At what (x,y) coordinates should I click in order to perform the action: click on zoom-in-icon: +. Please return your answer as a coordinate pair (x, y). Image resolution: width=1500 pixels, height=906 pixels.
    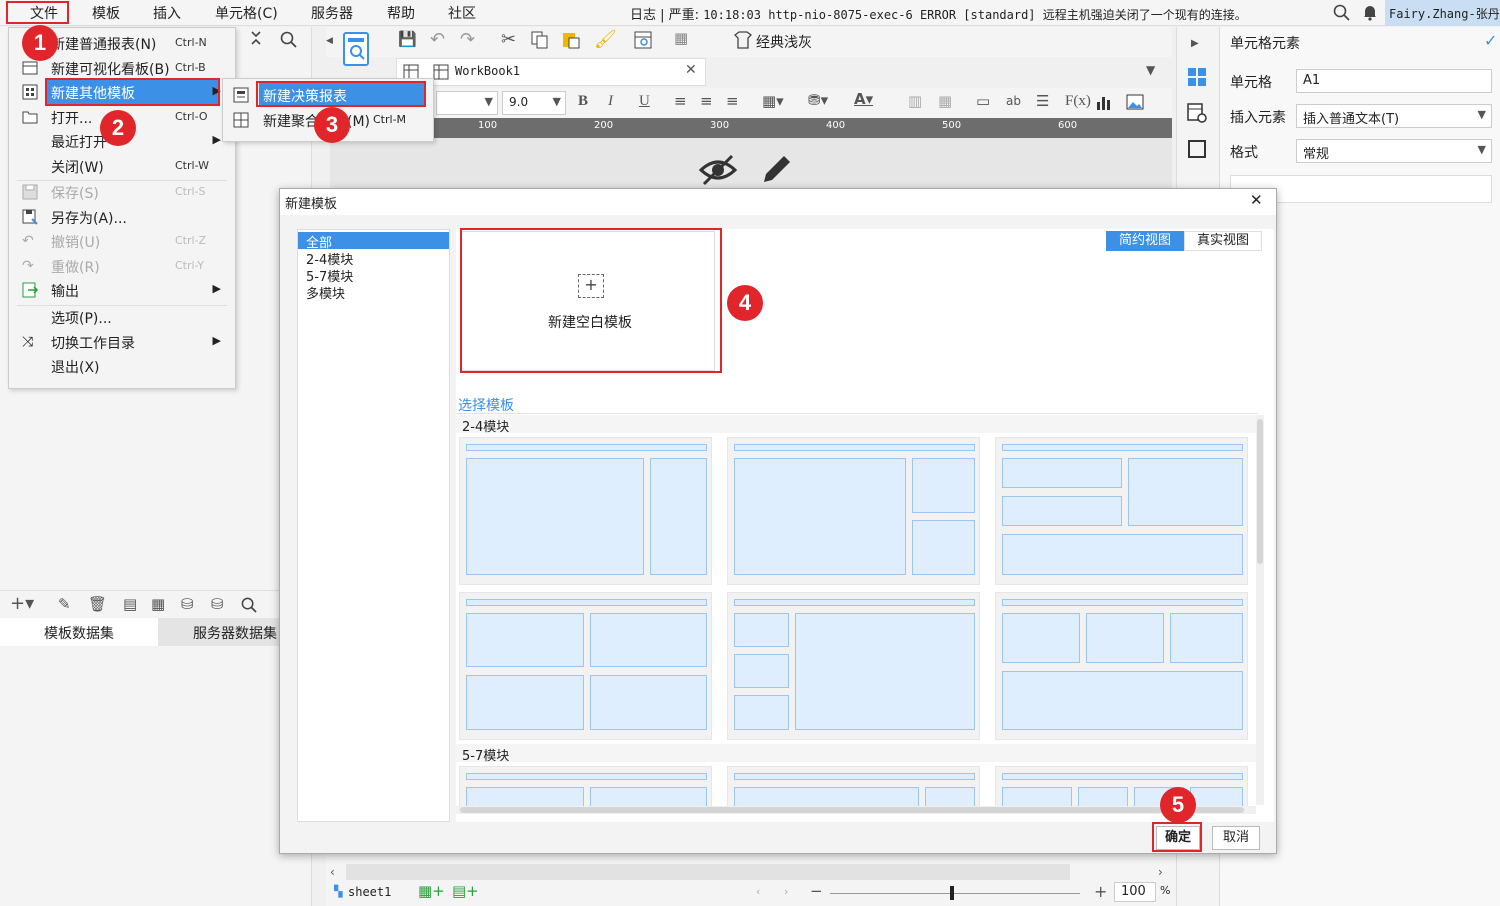
    Looking at the image, I should click on (1100, 892).